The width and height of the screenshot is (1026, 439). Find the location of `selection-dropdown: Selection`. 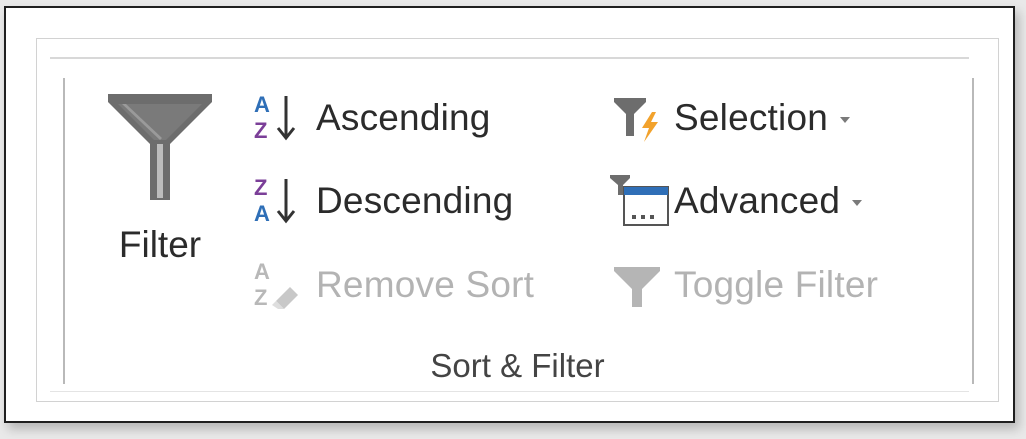

selection-dropdown: Selection is located at coordinates (729, 118).